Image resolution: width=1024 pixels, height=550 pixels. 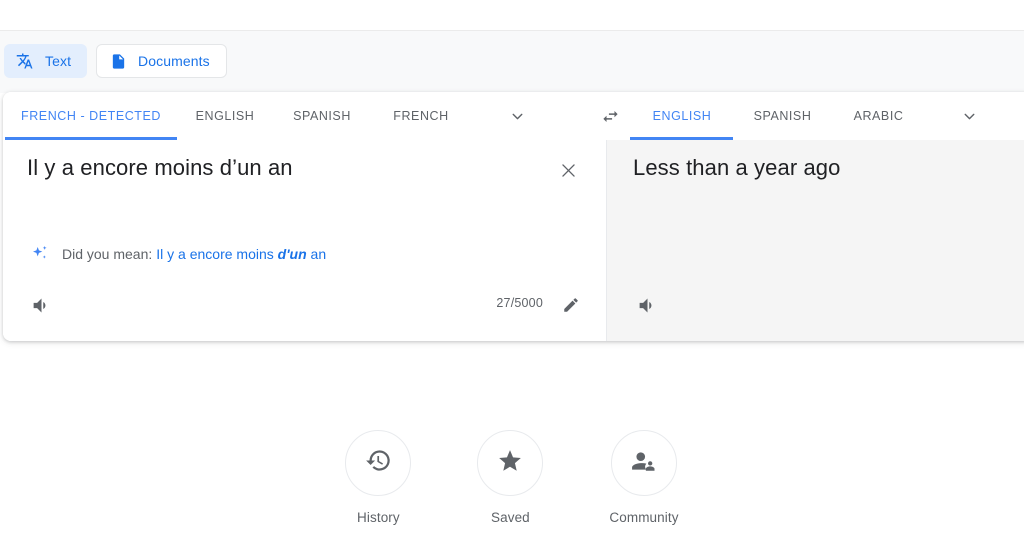 What do you see at coordinates (519, 303) in the screenshot?
I see `character-count: 27/5000` at bounding box center [519, 303].